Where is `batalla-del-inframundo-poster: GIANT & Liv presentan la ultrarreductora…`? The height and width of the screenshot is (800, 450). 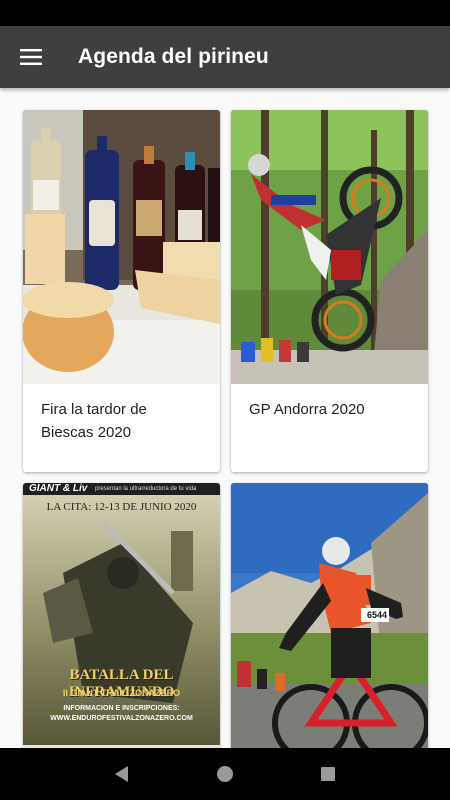 batalla-del-inframundo-poster: GIANT & Liv presentan la ultrarreductora… is located at coordinates (121, 615).